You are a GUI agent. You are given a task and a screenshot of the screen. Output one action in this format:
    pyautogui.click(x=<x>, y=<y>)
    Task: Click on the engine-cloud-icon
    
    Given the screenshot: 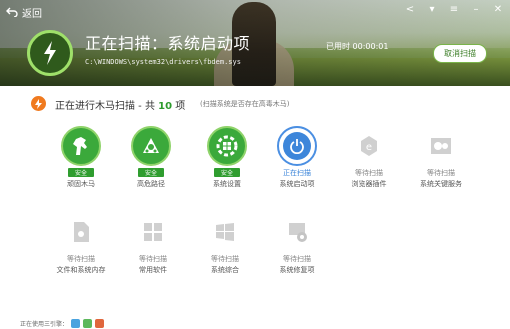 What is the action you would take?
    pyautogui.click(x=76, y=323)
    